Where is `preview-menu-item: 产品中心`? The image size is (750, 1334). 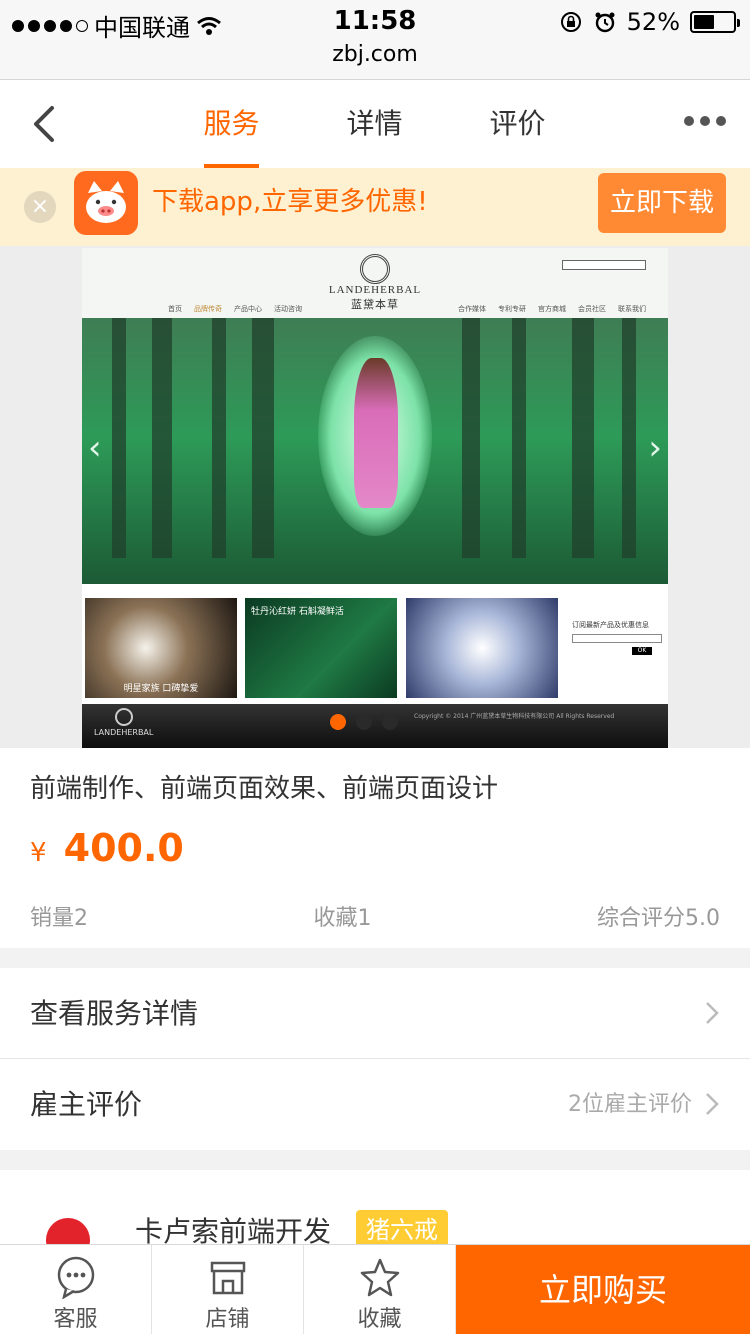
preview-menu-item: 产品中心 is located at coordinates (248, 309).